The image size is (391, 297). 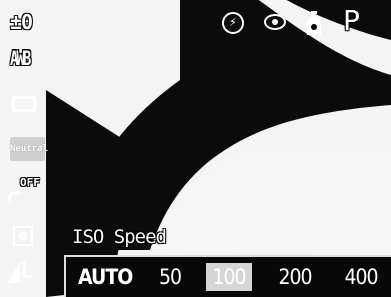 I want to click on iso-option-200: 200, so click(x=295, y=277).